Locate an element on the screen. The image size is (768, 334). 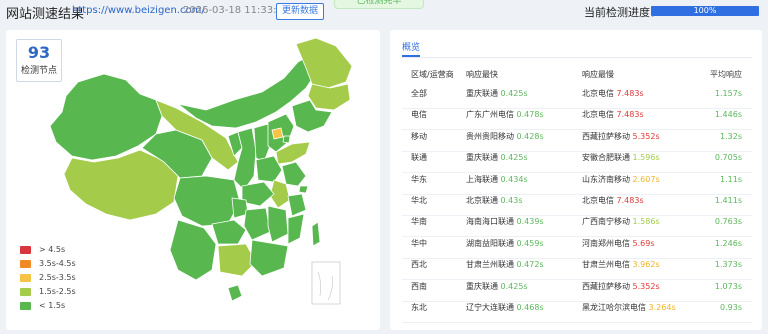
map-region-taiwan is located at coordinates (316, 234).